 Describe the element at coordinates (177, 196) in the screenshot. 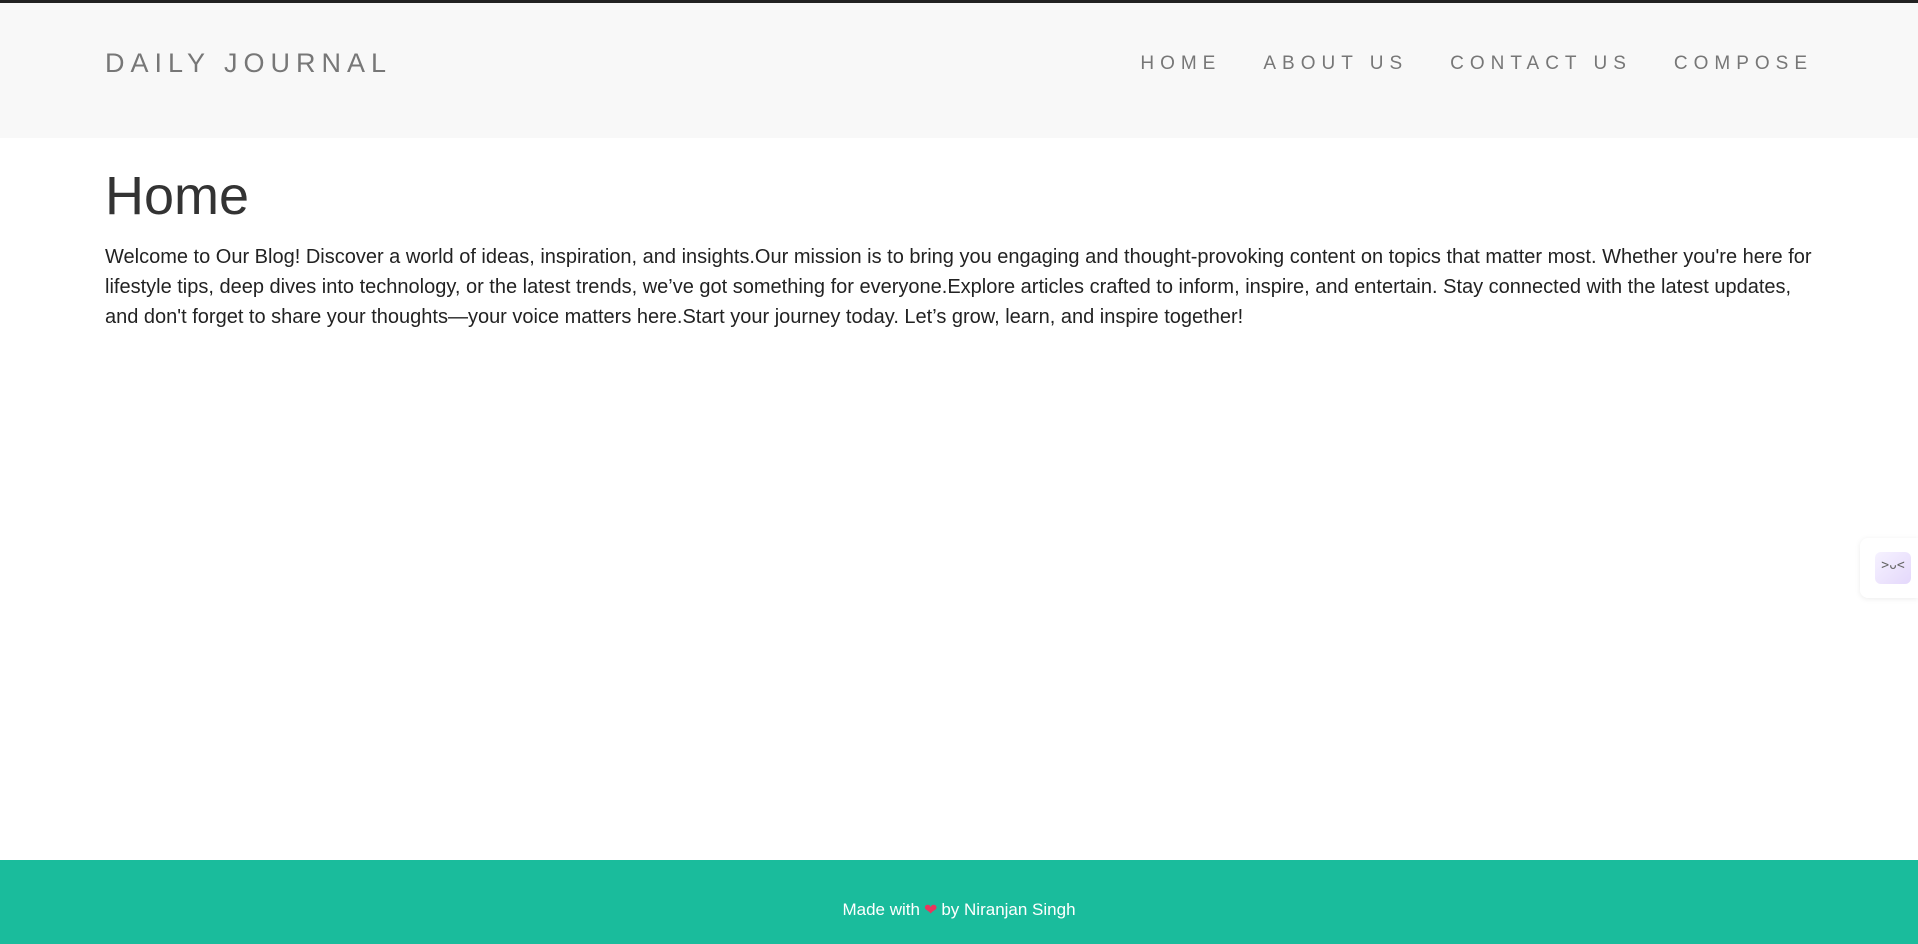

I see `page-title: Home` at that location.